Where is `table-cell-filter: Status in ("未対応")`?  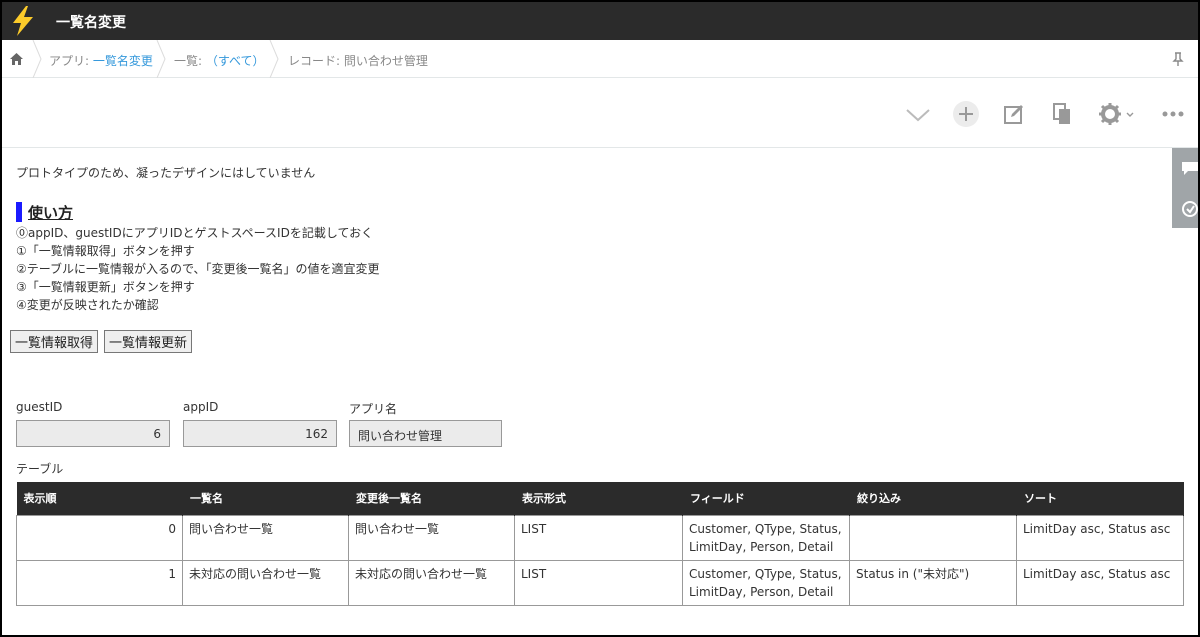 table-cell-filter: Status in ("未対応") is located at coordinates (933, 582).